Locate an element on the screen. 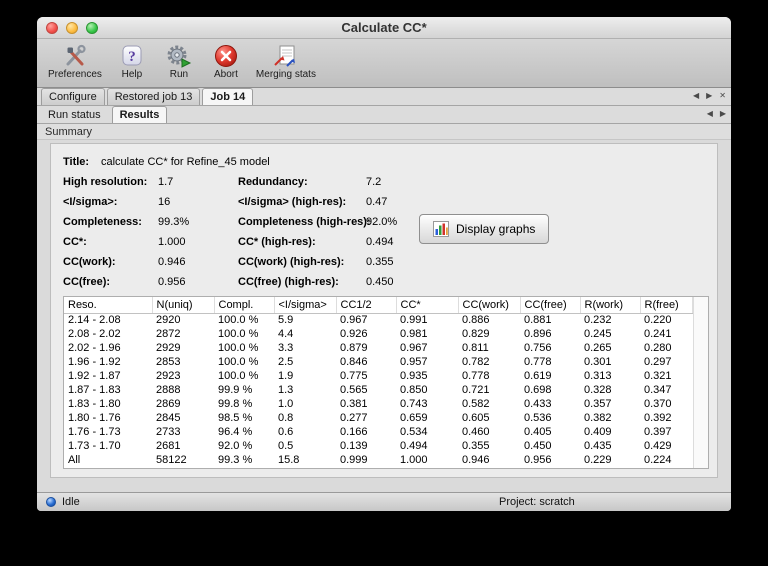 The image size is (768, 566). table-cell: 0.946 is located at coordinates (476, 460).